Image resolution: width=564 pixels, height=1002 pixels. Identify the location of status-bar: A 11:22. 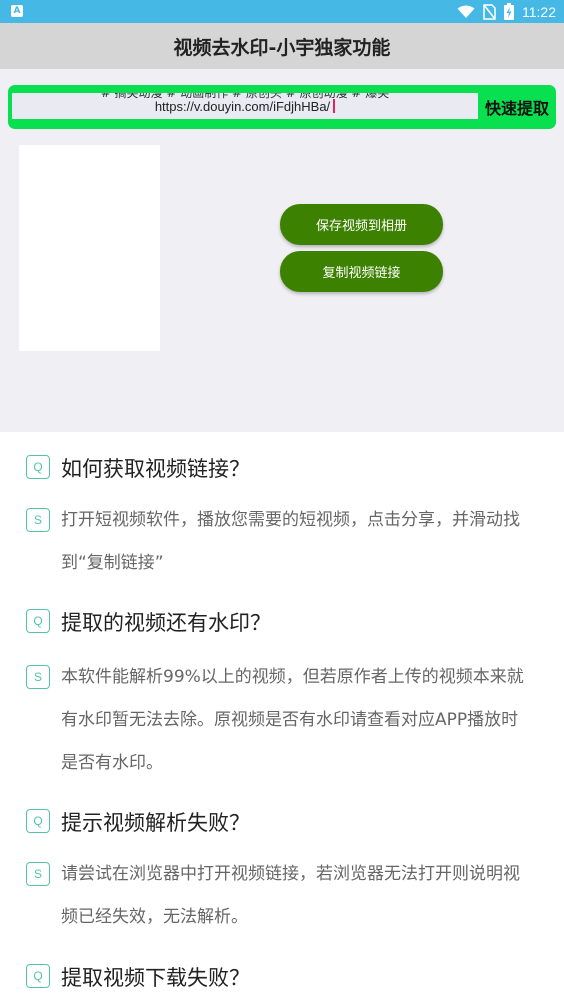
(282, 11).